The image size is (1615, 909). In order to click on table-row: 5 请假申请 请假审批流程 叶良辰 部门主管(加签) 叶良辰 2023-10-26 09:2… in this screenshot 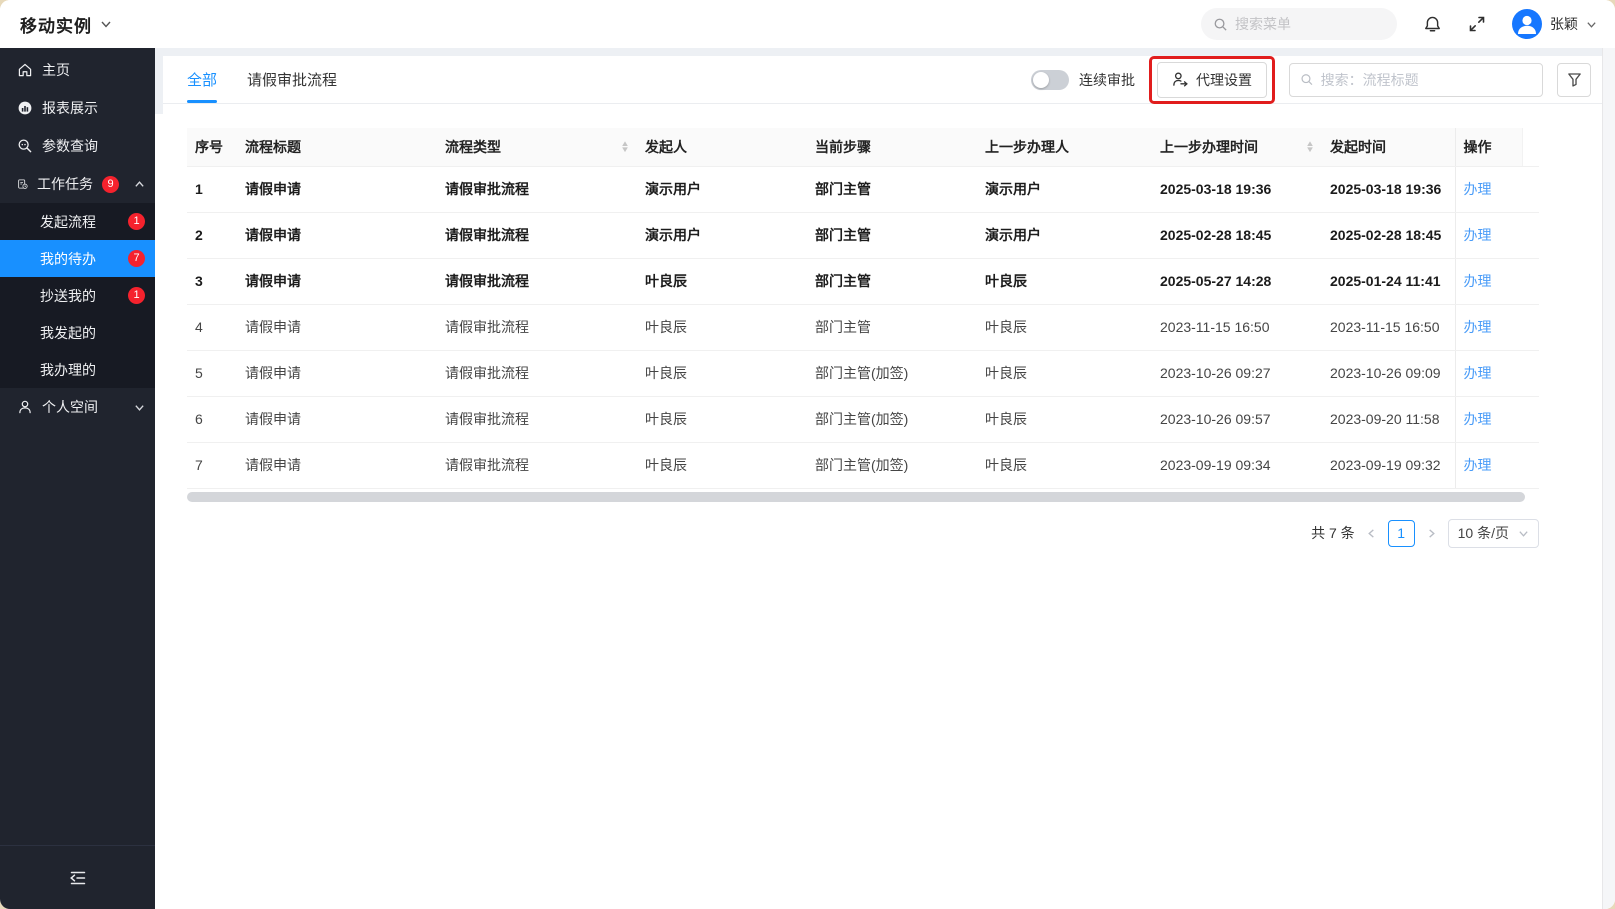, I will do `click(863, 373)`.